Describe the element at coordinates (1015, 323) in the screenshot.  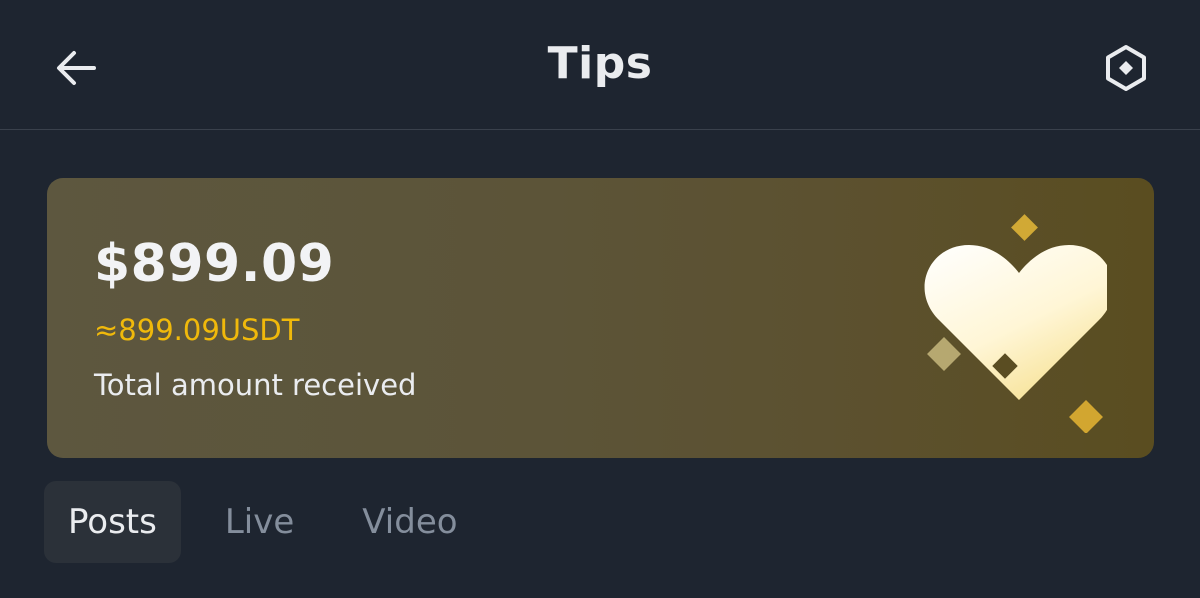
I see `heart-sparkles-icon` at that location.